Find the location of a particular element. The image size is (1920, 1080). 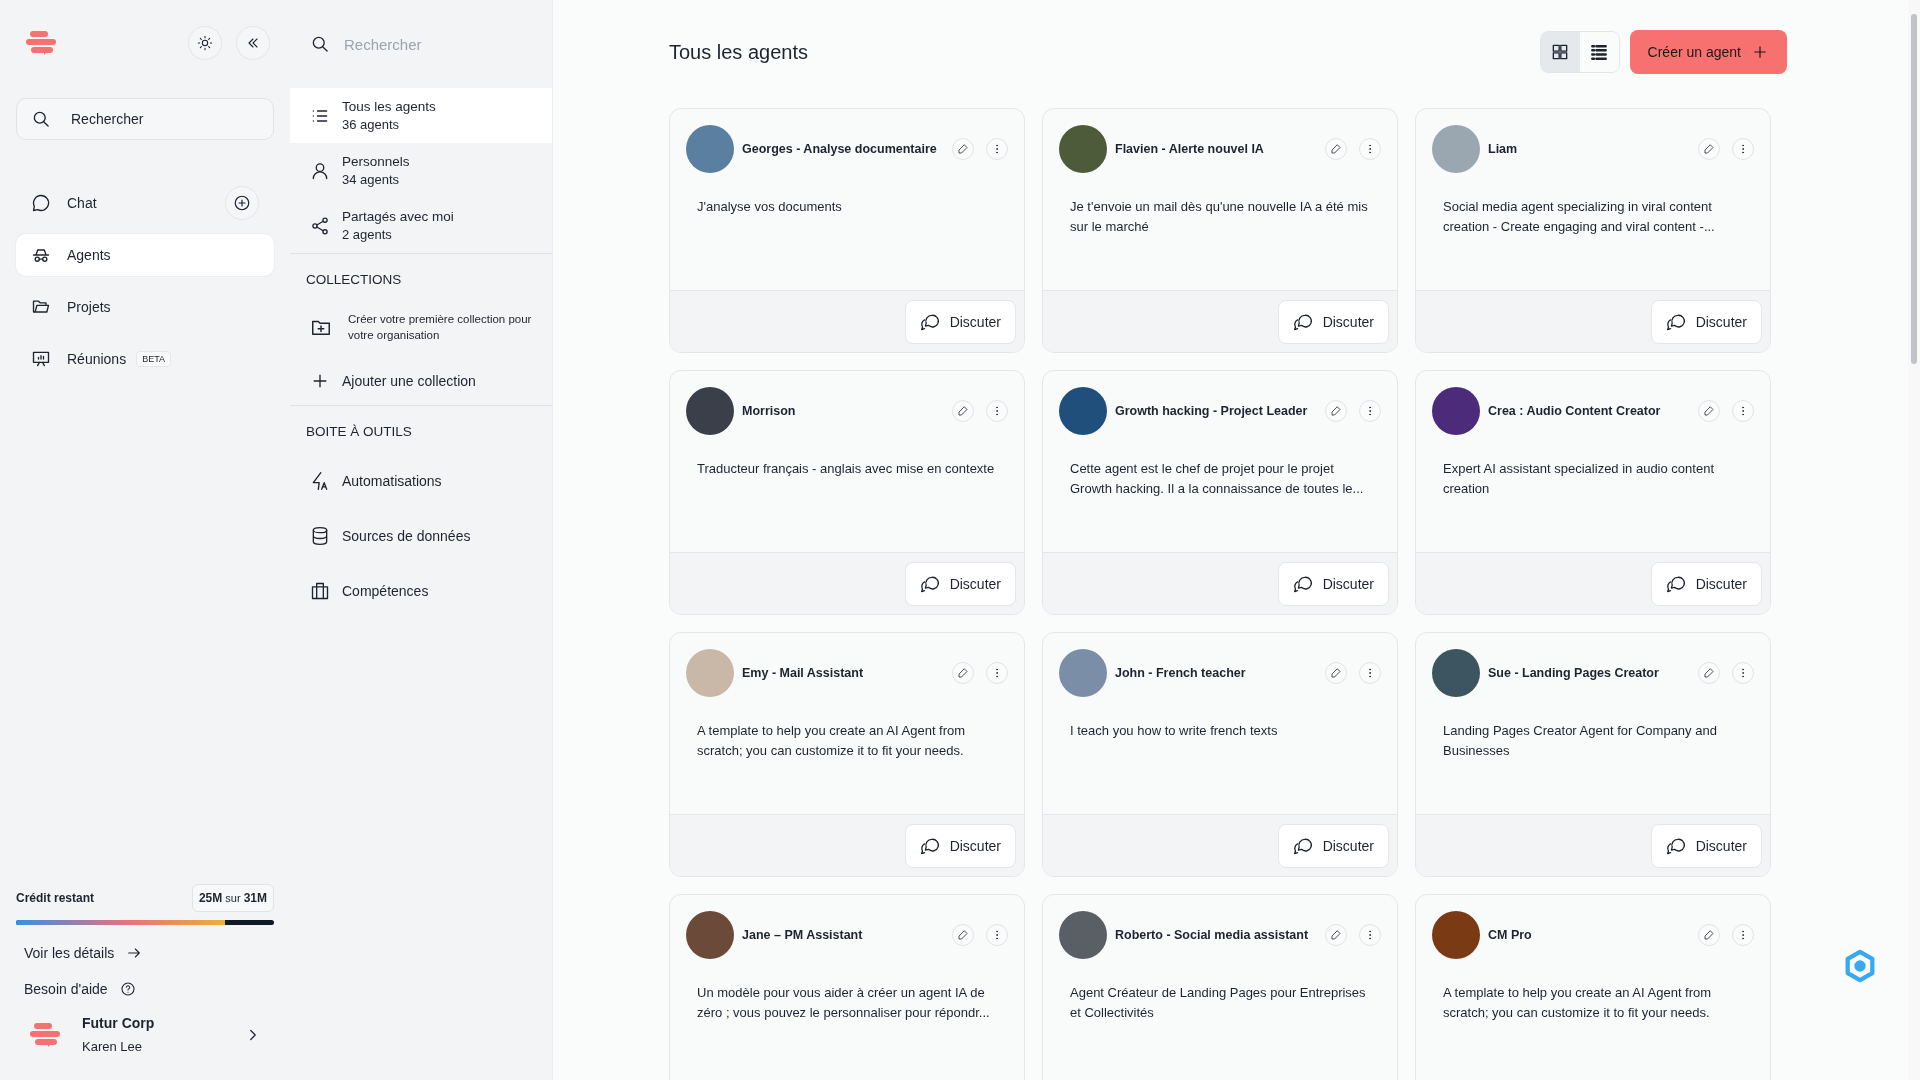

toolbox-item: Sources de données is located at coordinates (421, 535).